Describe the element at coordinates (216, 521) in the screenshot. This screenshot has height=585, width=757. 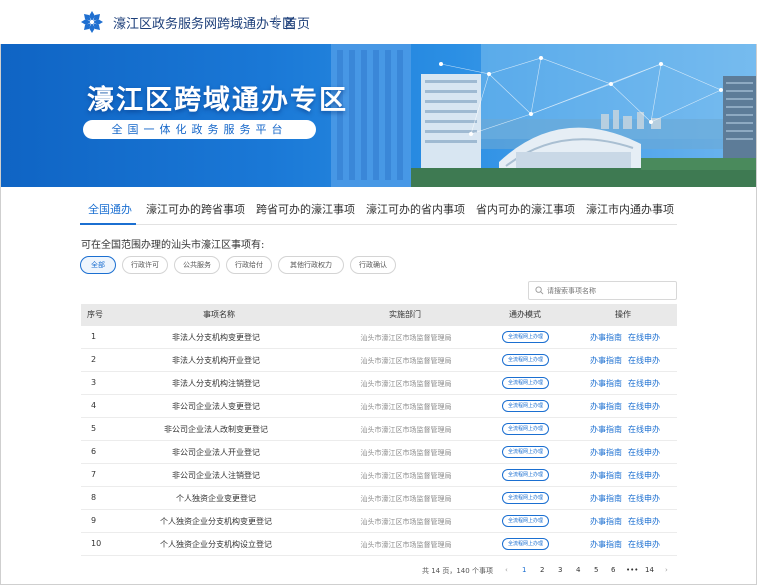
I see `item-name: 个人独资企业分支机构变更登记` at that location.